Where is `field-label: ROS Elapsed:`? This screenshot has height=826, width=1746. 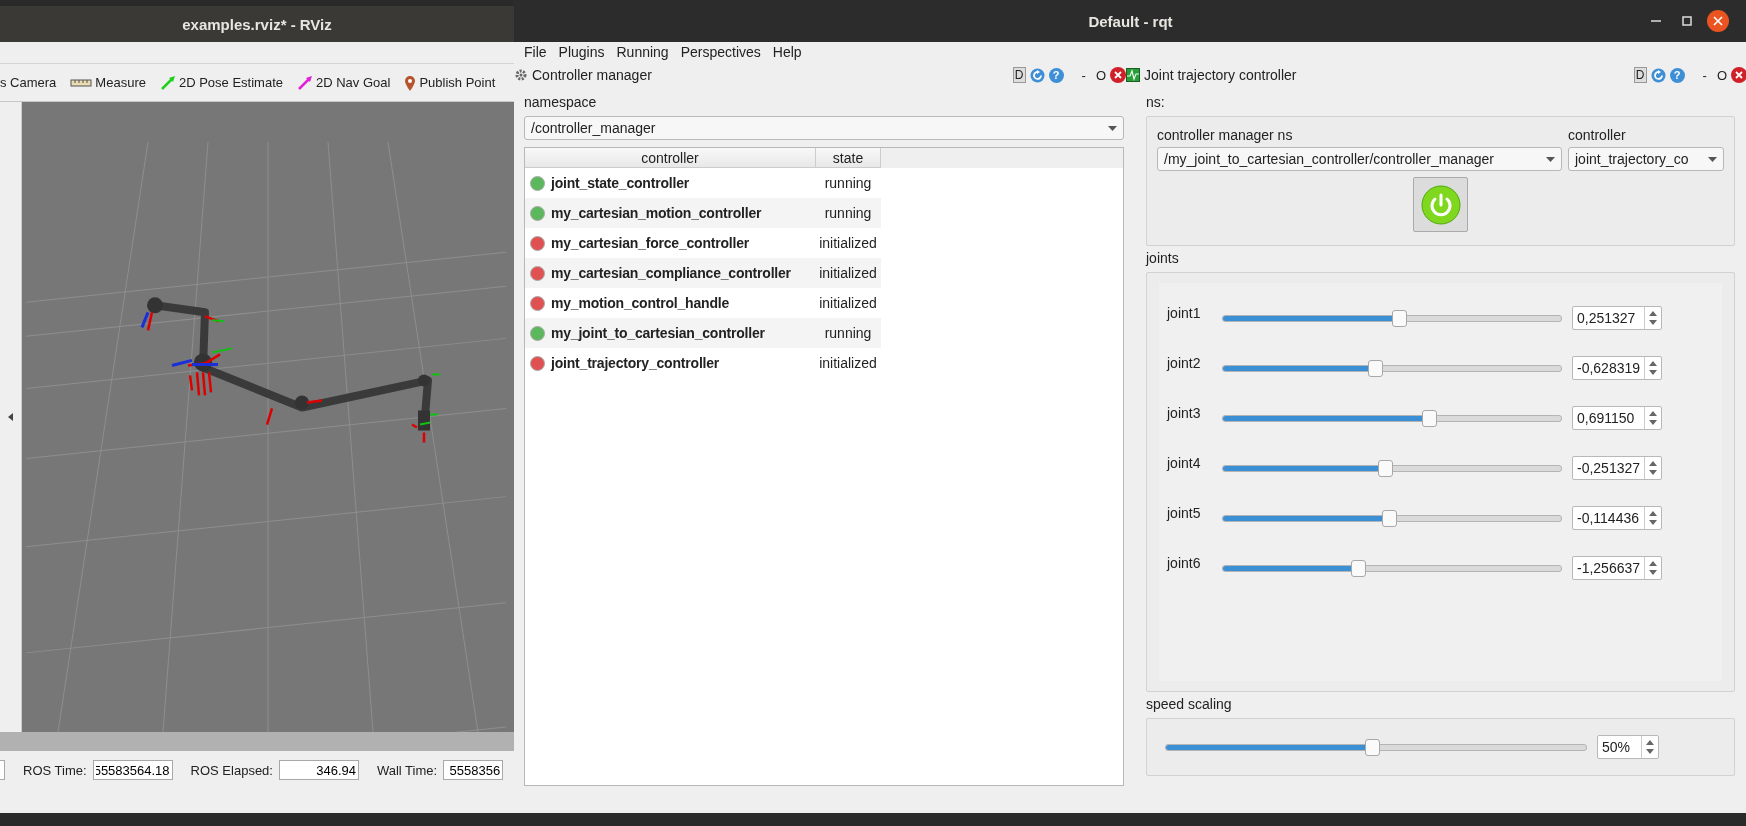
field-label: ROS Elapsed: is located at coordinates (231, 770).